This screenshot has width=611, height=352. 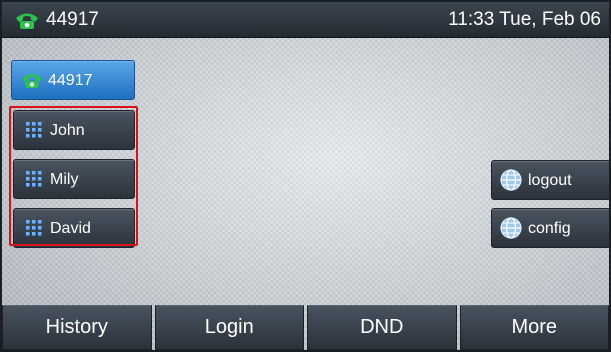 I want to click on line-key-label: logout, so click(x=550, y=180).